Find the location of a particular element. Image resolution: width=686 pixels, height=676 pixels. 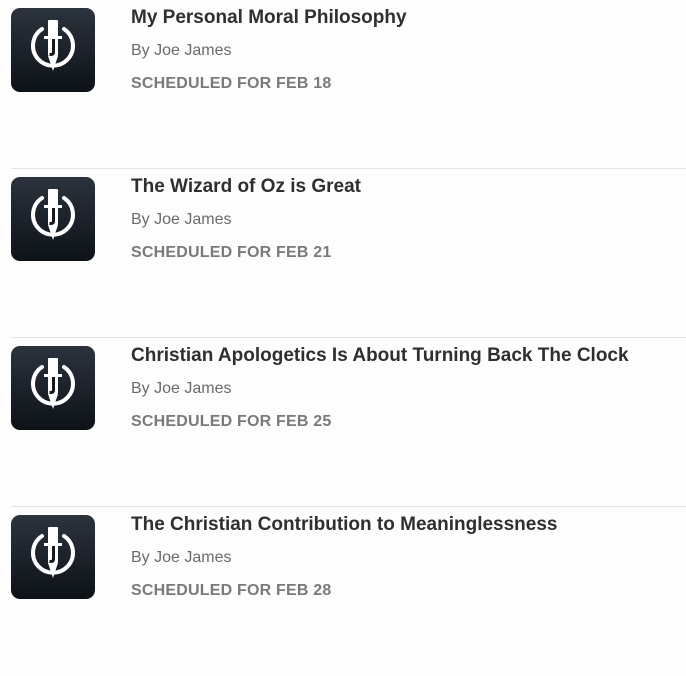

post-schedule-status: SCHEDULED FOR FEB 18 is located at coordinates (231, 83).